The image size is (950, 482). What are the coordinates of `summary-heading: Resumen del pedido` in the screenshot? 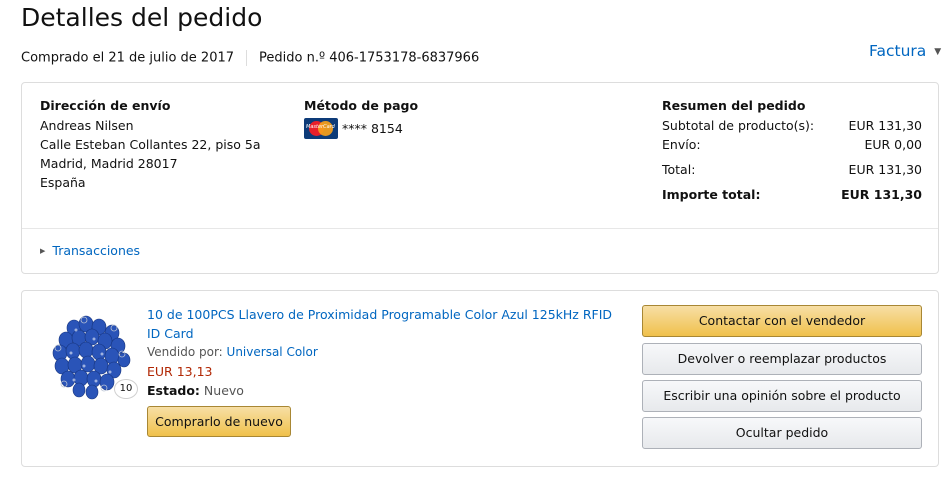 It's located at (734, 105).